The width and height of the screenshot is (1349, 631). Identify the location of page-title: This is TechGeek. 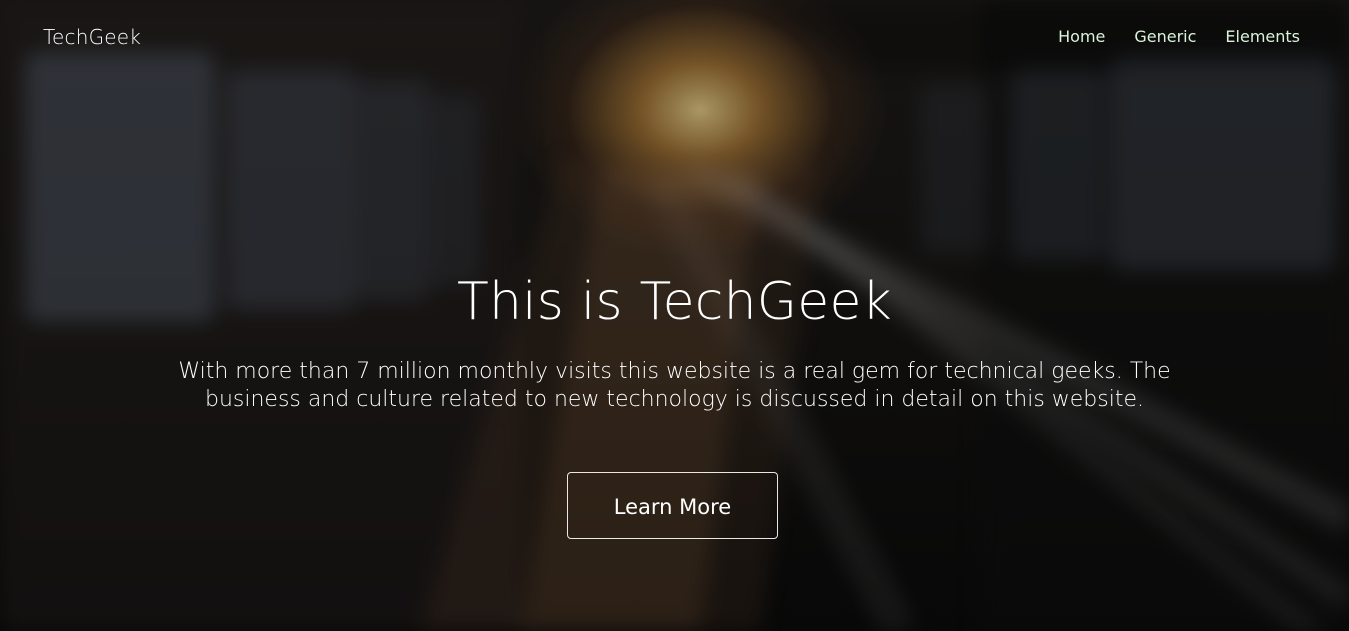
(674, 302).